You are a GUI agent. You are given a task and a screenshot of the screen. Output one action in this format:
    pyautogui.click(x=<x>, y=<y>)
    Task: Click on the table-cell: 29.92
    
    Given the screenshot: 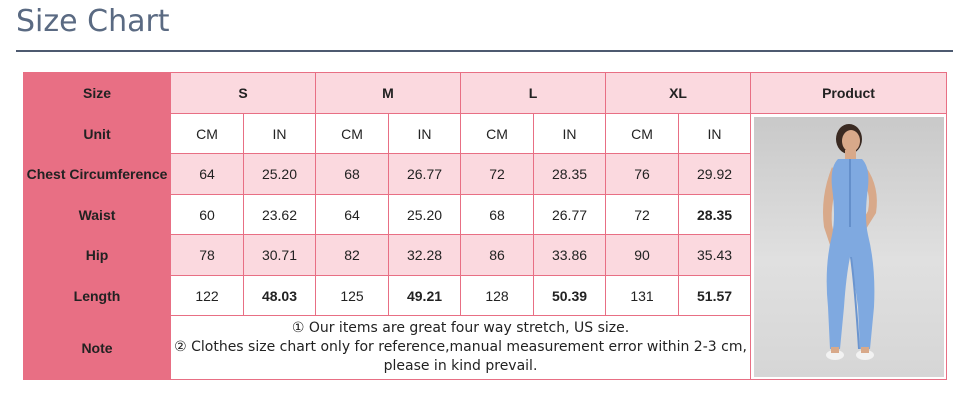 What is the action you would take?
    pyautogui.click(x=715, y=174)
    